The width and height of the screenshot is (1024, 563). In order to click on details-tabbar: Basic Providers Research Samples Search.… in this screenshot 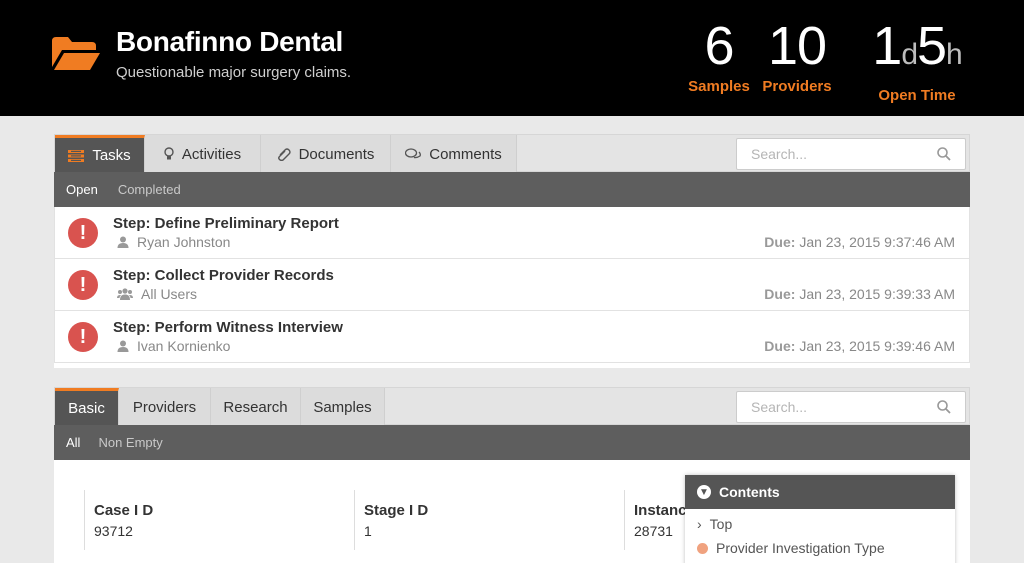, I will do `click(512, 406)`.